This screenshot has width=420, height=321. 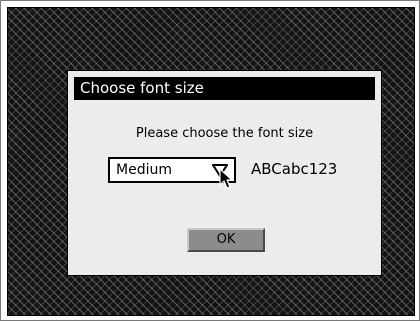 I want to click on dialog-titlebar: Choose font size, so click(x=224, y=88).